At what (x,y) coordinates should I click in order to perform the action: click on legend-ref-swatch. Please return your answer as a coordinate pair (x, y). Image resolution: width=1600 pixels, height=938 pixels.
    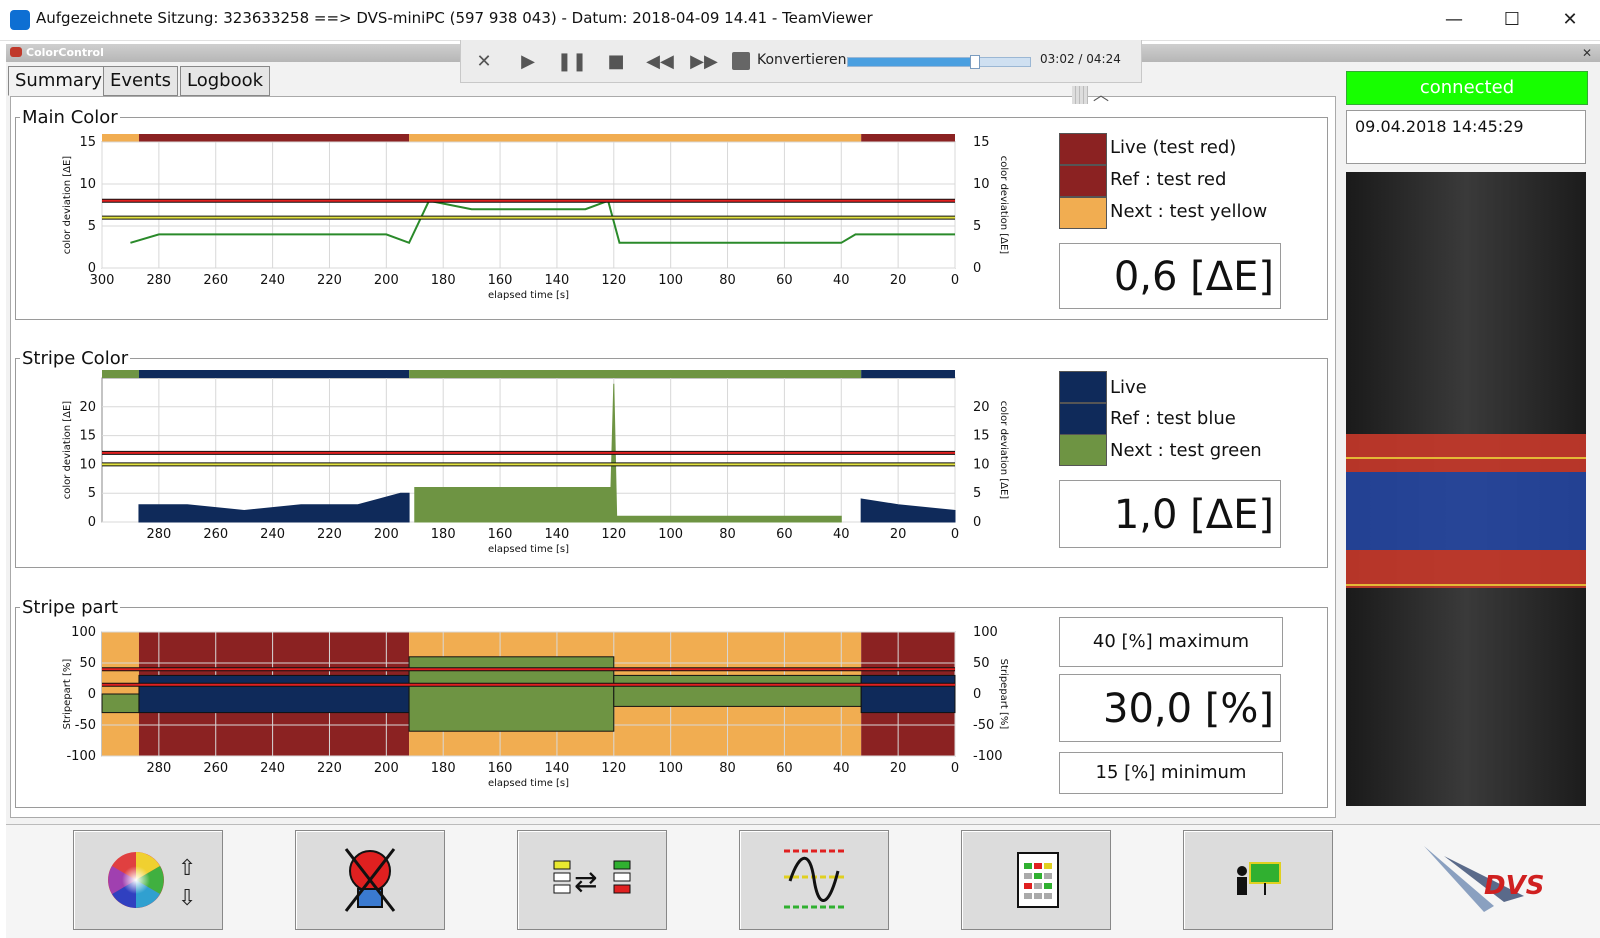
    Looking at the image, I should click on (1083, 181).